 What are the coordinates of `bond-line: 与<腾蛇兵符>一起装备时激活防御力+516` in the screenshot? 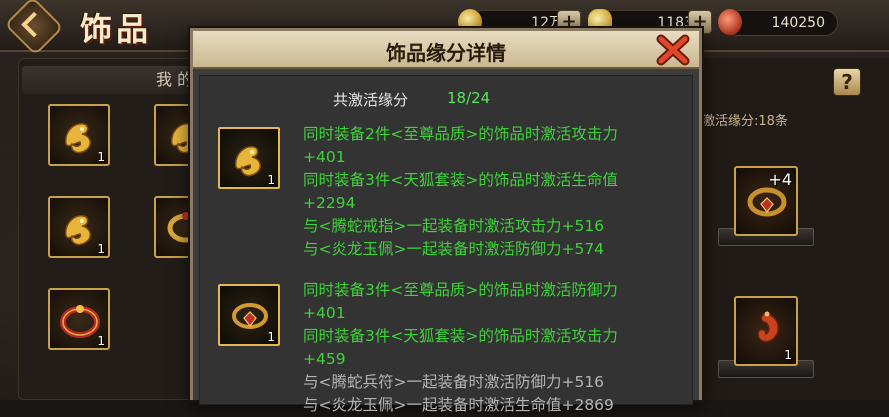 It's located at (454, 382).